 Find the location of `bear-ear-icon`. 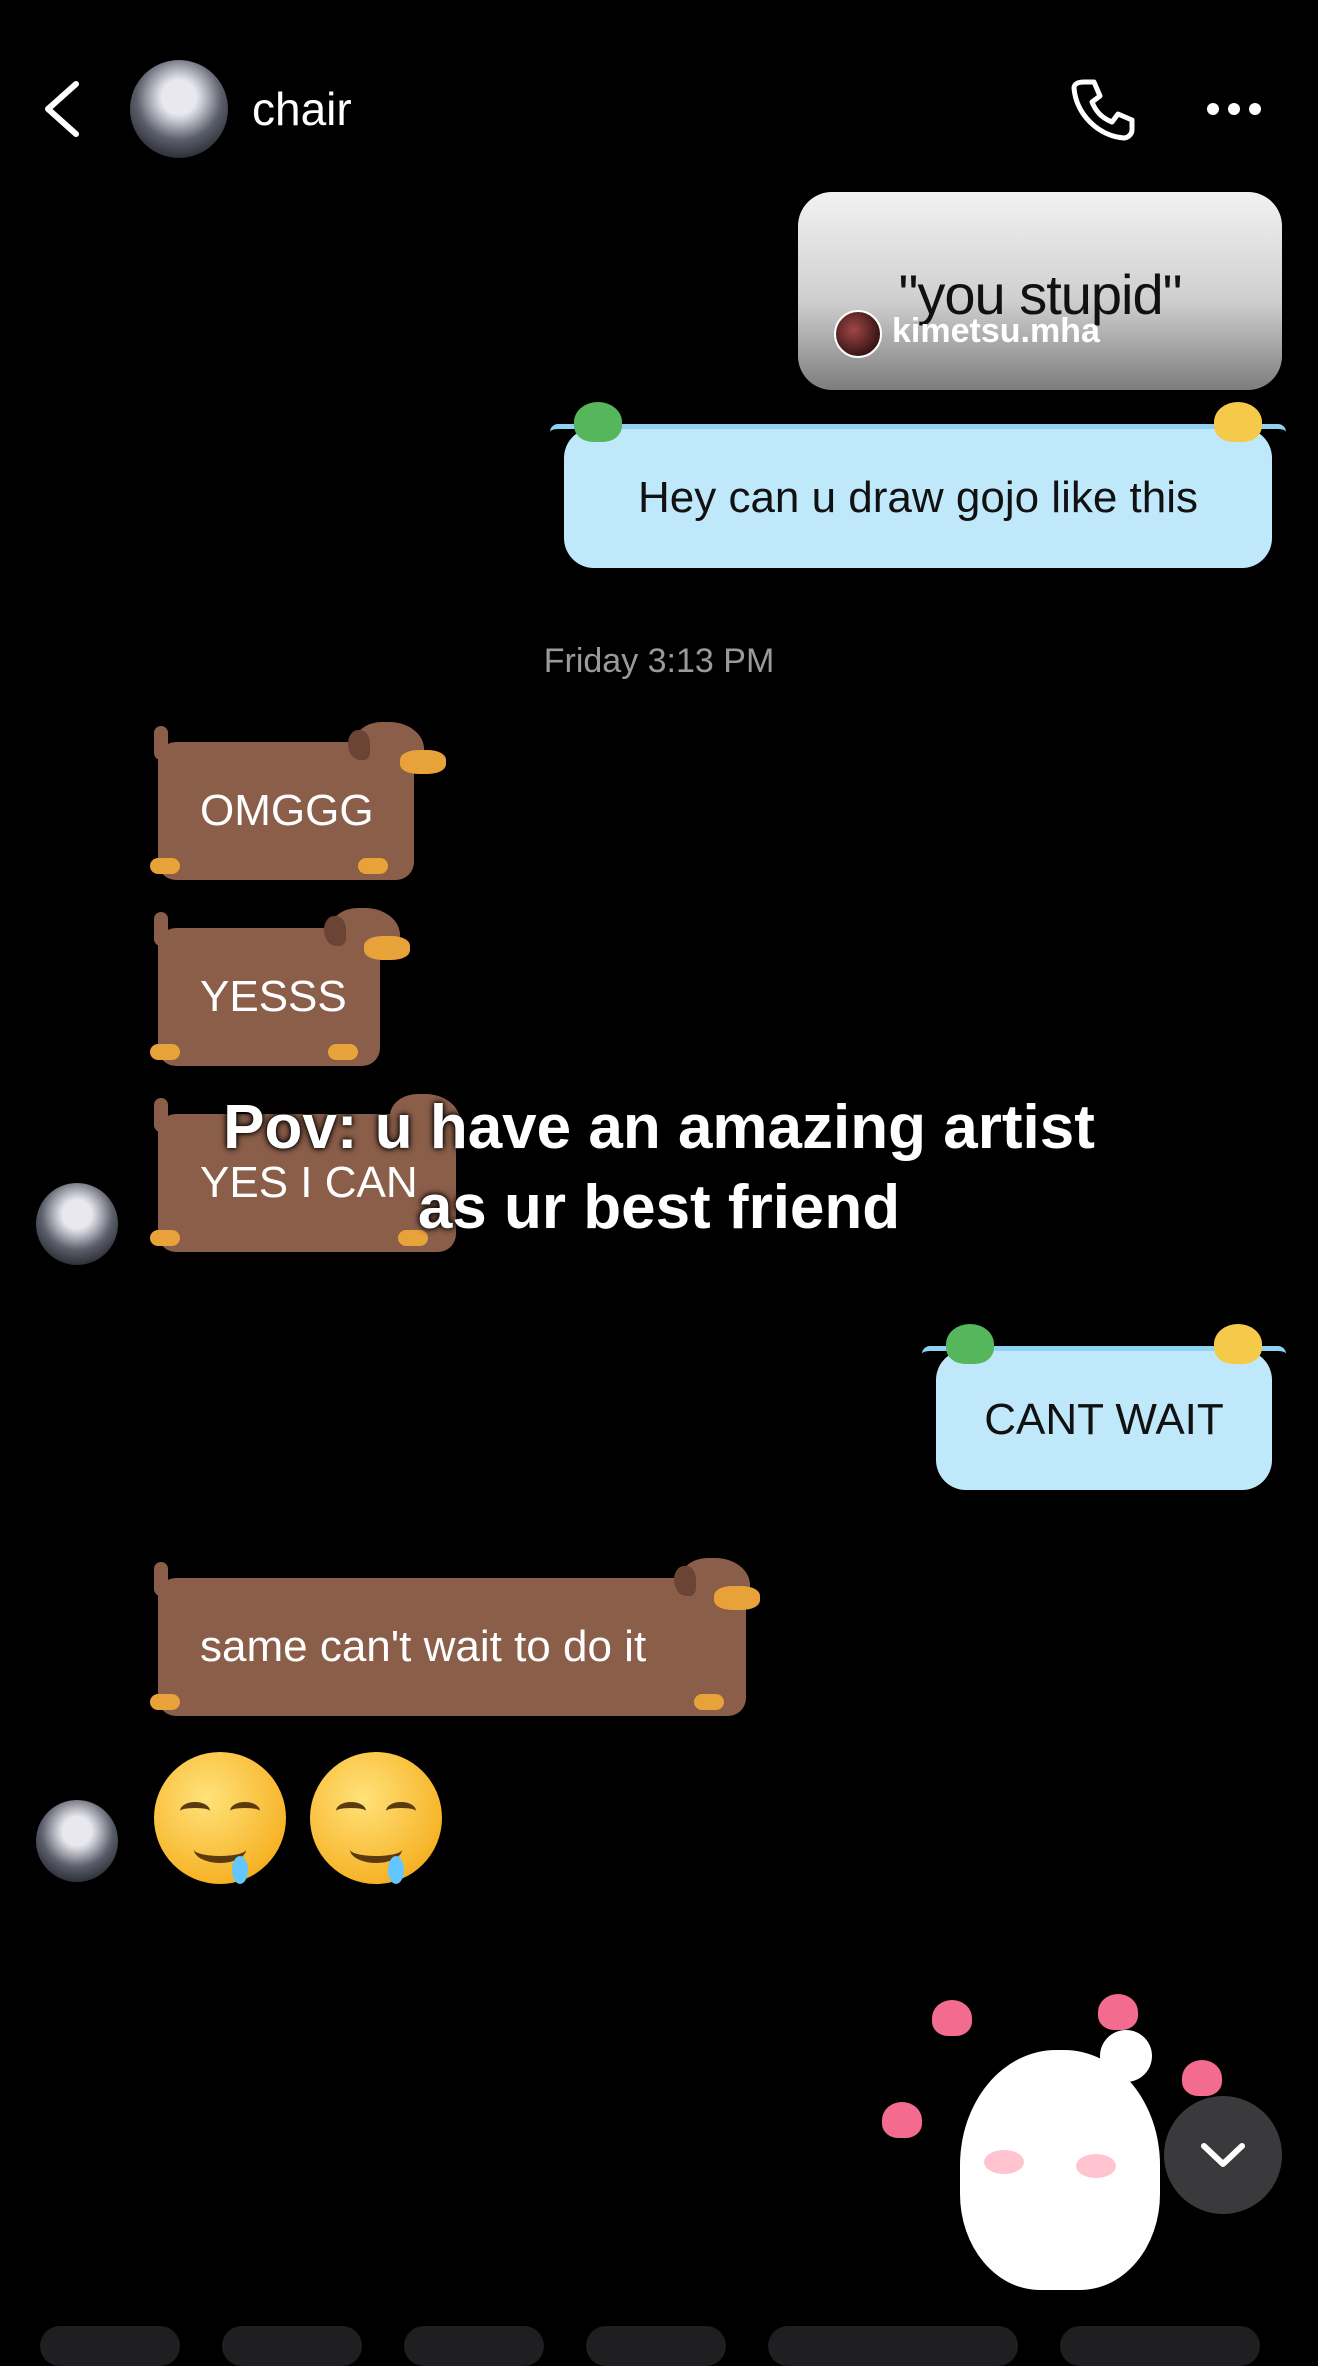

bear-ear-icon is located at coordinates (1126, 2056).